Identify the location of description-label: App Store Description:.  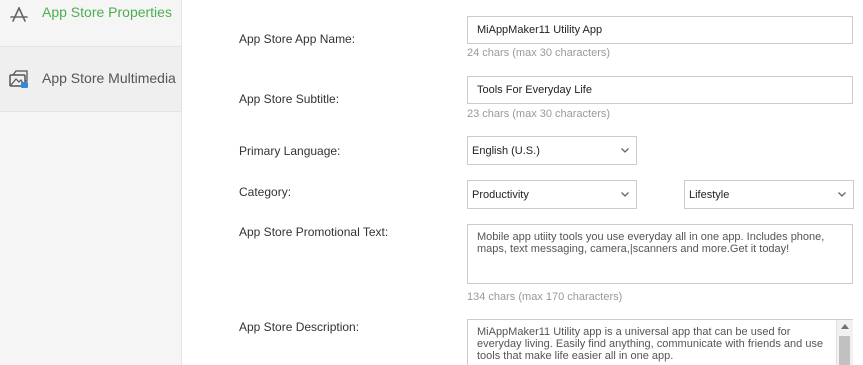
(299, 327).